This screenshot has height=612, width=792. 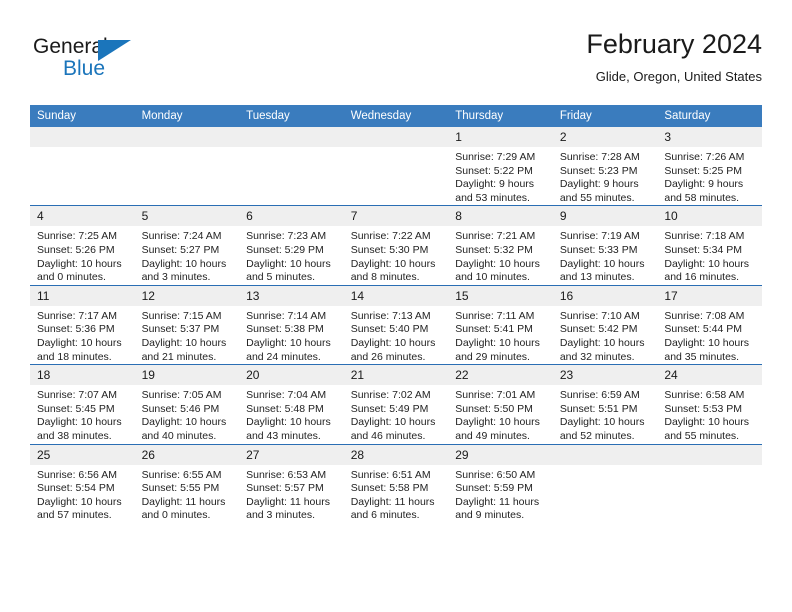 I want to click on daylight-text: Daylight: 9 hours and 58 minutes., so click(x=704, y=191).